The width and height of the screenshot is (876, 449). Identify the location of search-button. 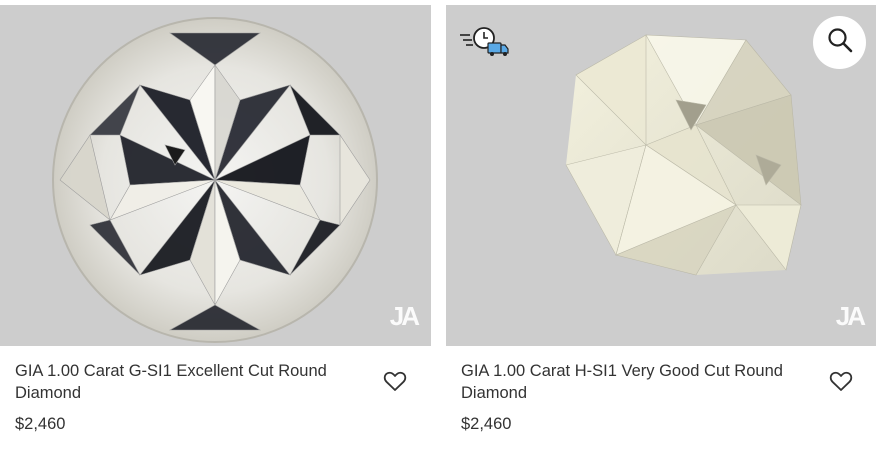
(839, 42).